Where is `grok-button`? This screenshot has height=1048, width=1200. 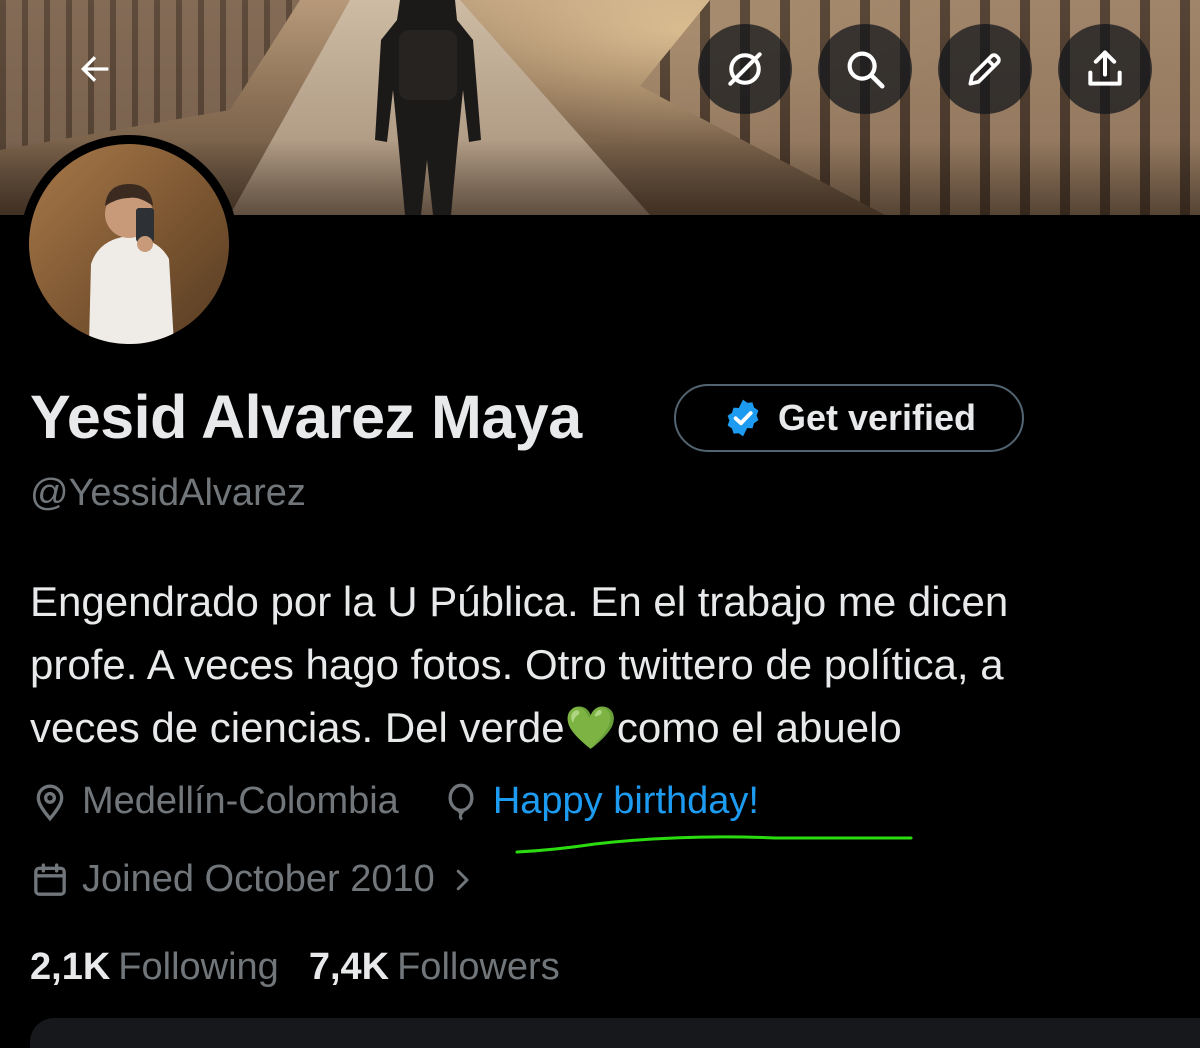 grok-button is located at coordinates (745, 69).